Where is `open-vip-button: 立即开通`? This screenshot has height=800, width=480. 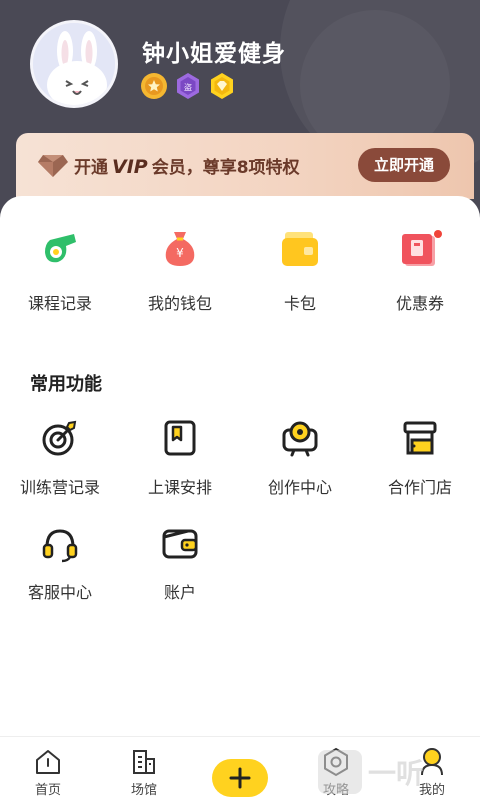
open-vip-button: 立即开通 is located at coordinates (404, 165).